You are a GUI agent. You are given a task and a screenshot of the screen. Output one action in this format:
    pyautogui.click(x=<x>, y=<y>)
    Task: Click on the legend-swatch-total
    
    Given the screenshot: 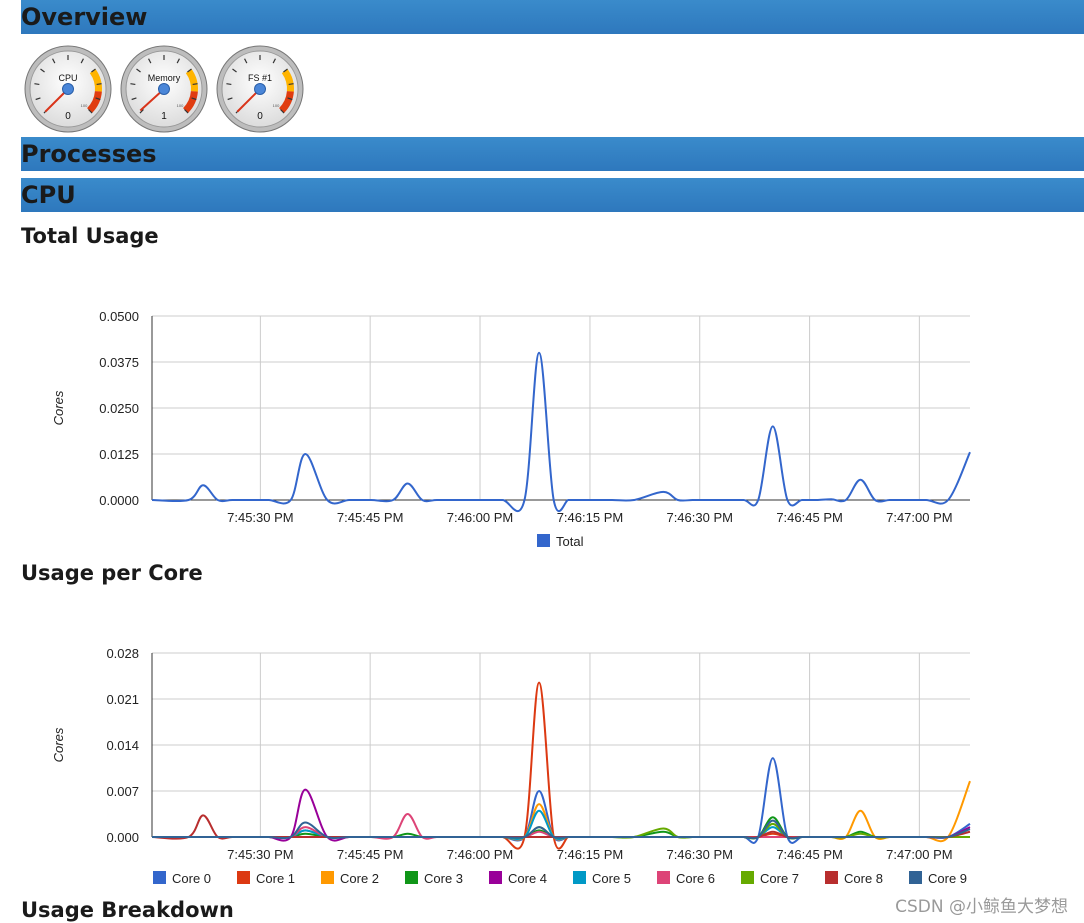 What is the action you would take?
    pyautogui.click(x=543, y=540)
    